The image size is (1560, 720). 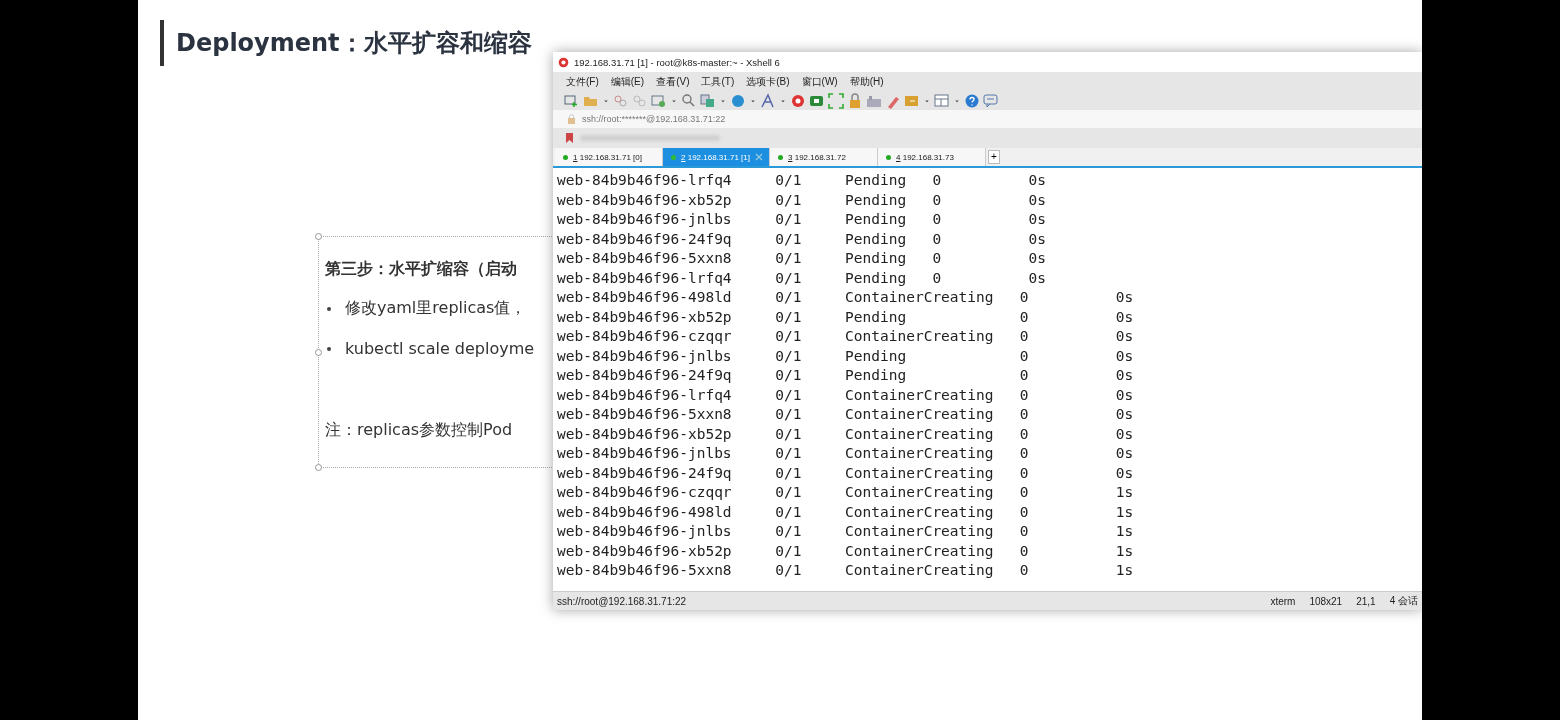 What do you see at coordinates (845, 395) in the screenshot?
I see `terminal-line: web-84b9b46f96-lrfq4 0/1 ContainerCreating 0 0s` at bounding box center [845, 395].